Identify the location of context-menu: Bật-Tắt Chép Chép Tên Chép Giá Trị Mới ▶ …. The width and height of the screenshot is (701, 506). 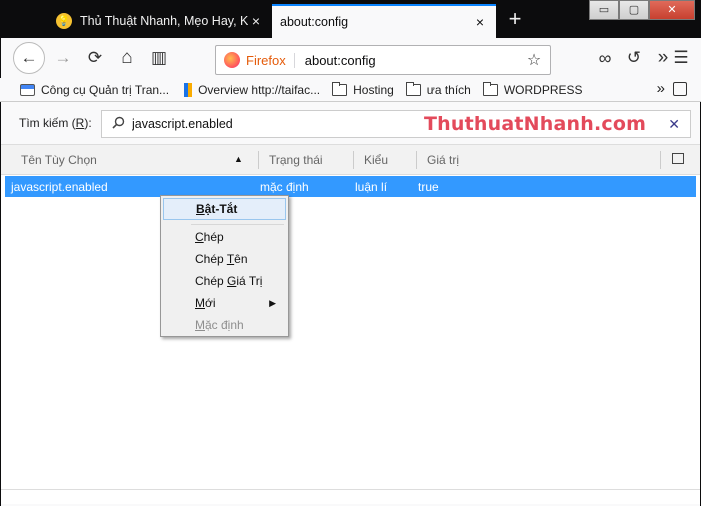
(224, 266).